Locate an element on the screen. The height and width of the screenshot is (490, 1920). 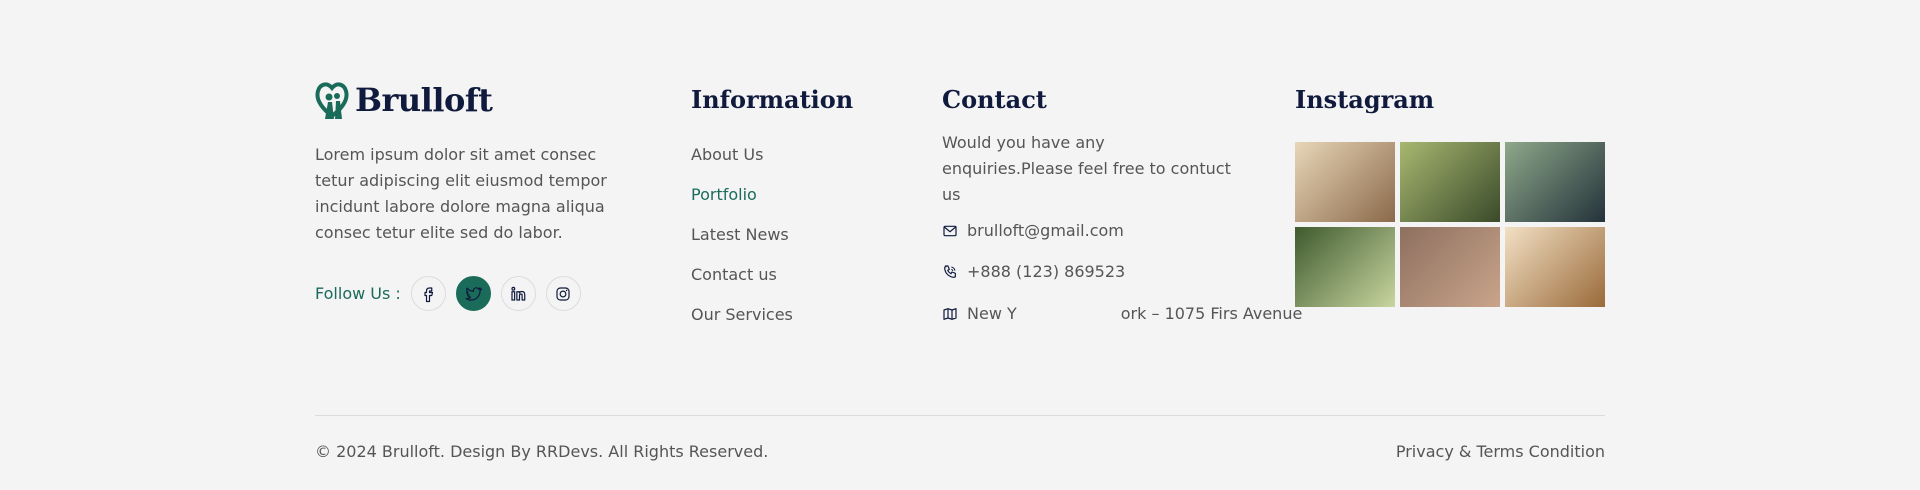
linkedin-button is located at coordinates (518, 293).